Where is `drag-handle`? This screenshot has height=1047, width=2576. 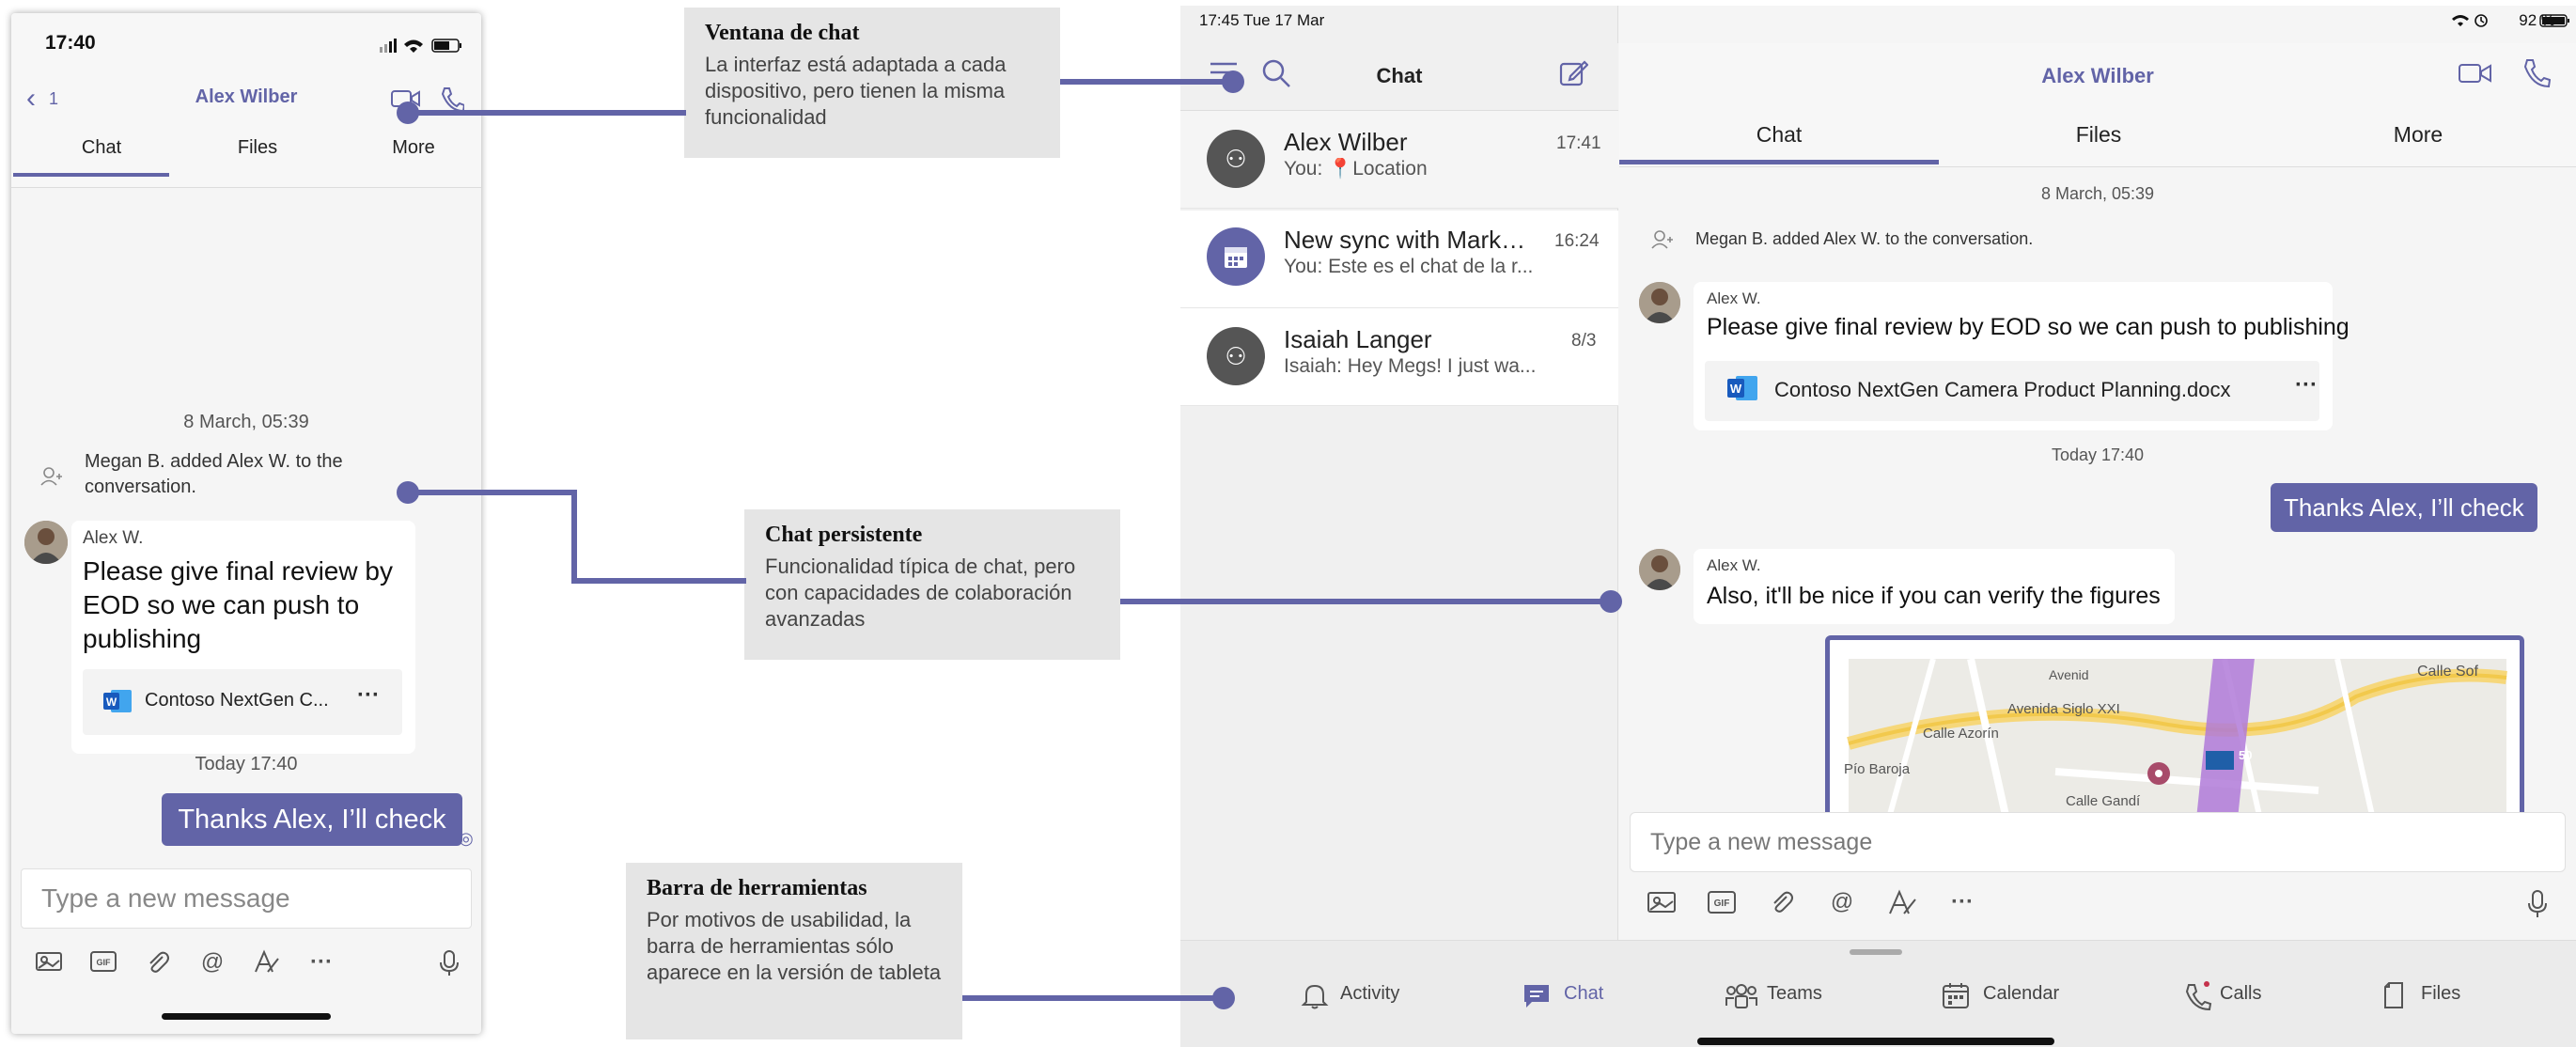 drag-handle is located at coordinates (1876, 952).